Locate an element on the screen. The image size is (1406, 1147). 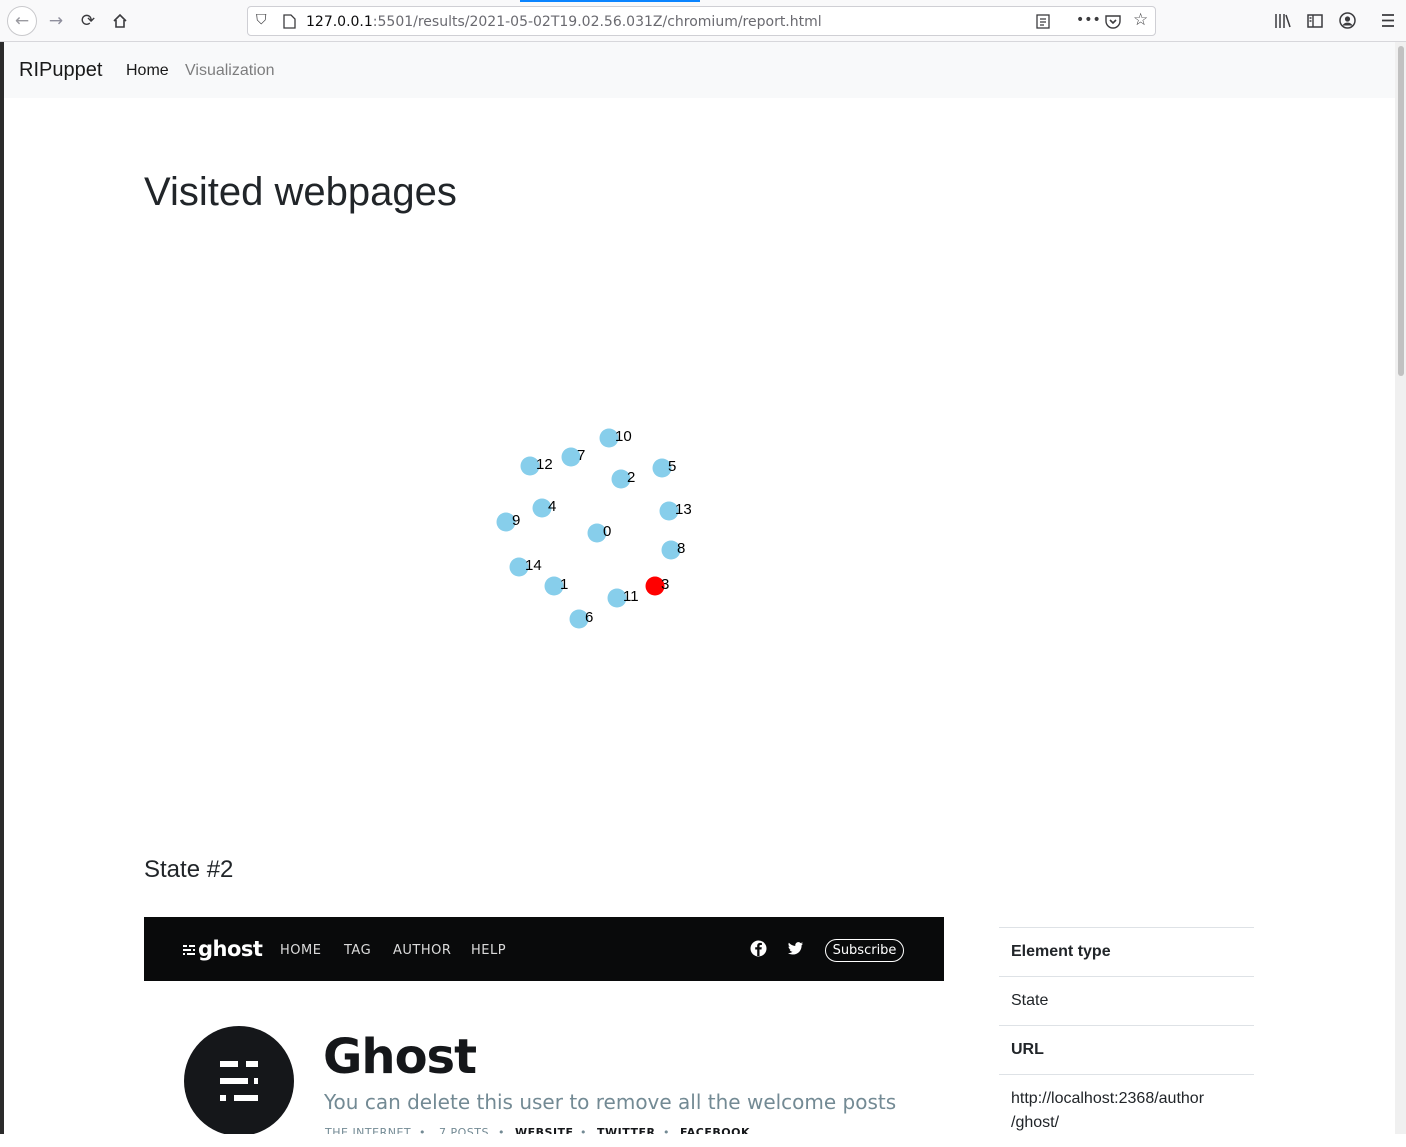
back-button: ← is located at coordinates (22, 21).